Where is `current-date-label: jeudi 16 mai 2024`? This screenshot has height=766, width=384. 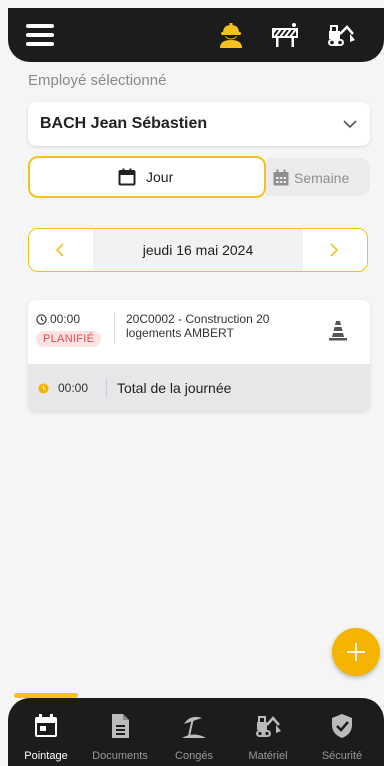
current-date-label: jeudi 16 mai 2024 is located at coordinates (198, 250).